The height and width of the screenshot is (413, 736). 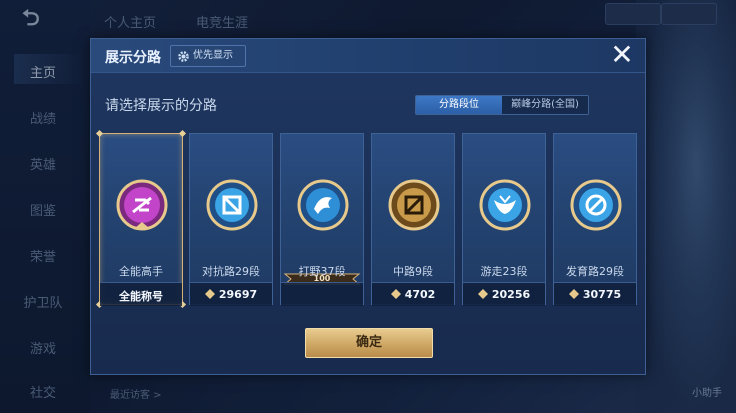 What do you see at coordinates (459, 105) in the screenshot?
I see `toggle-lane-rank: 分路段位` at bounding box center [459, 105].